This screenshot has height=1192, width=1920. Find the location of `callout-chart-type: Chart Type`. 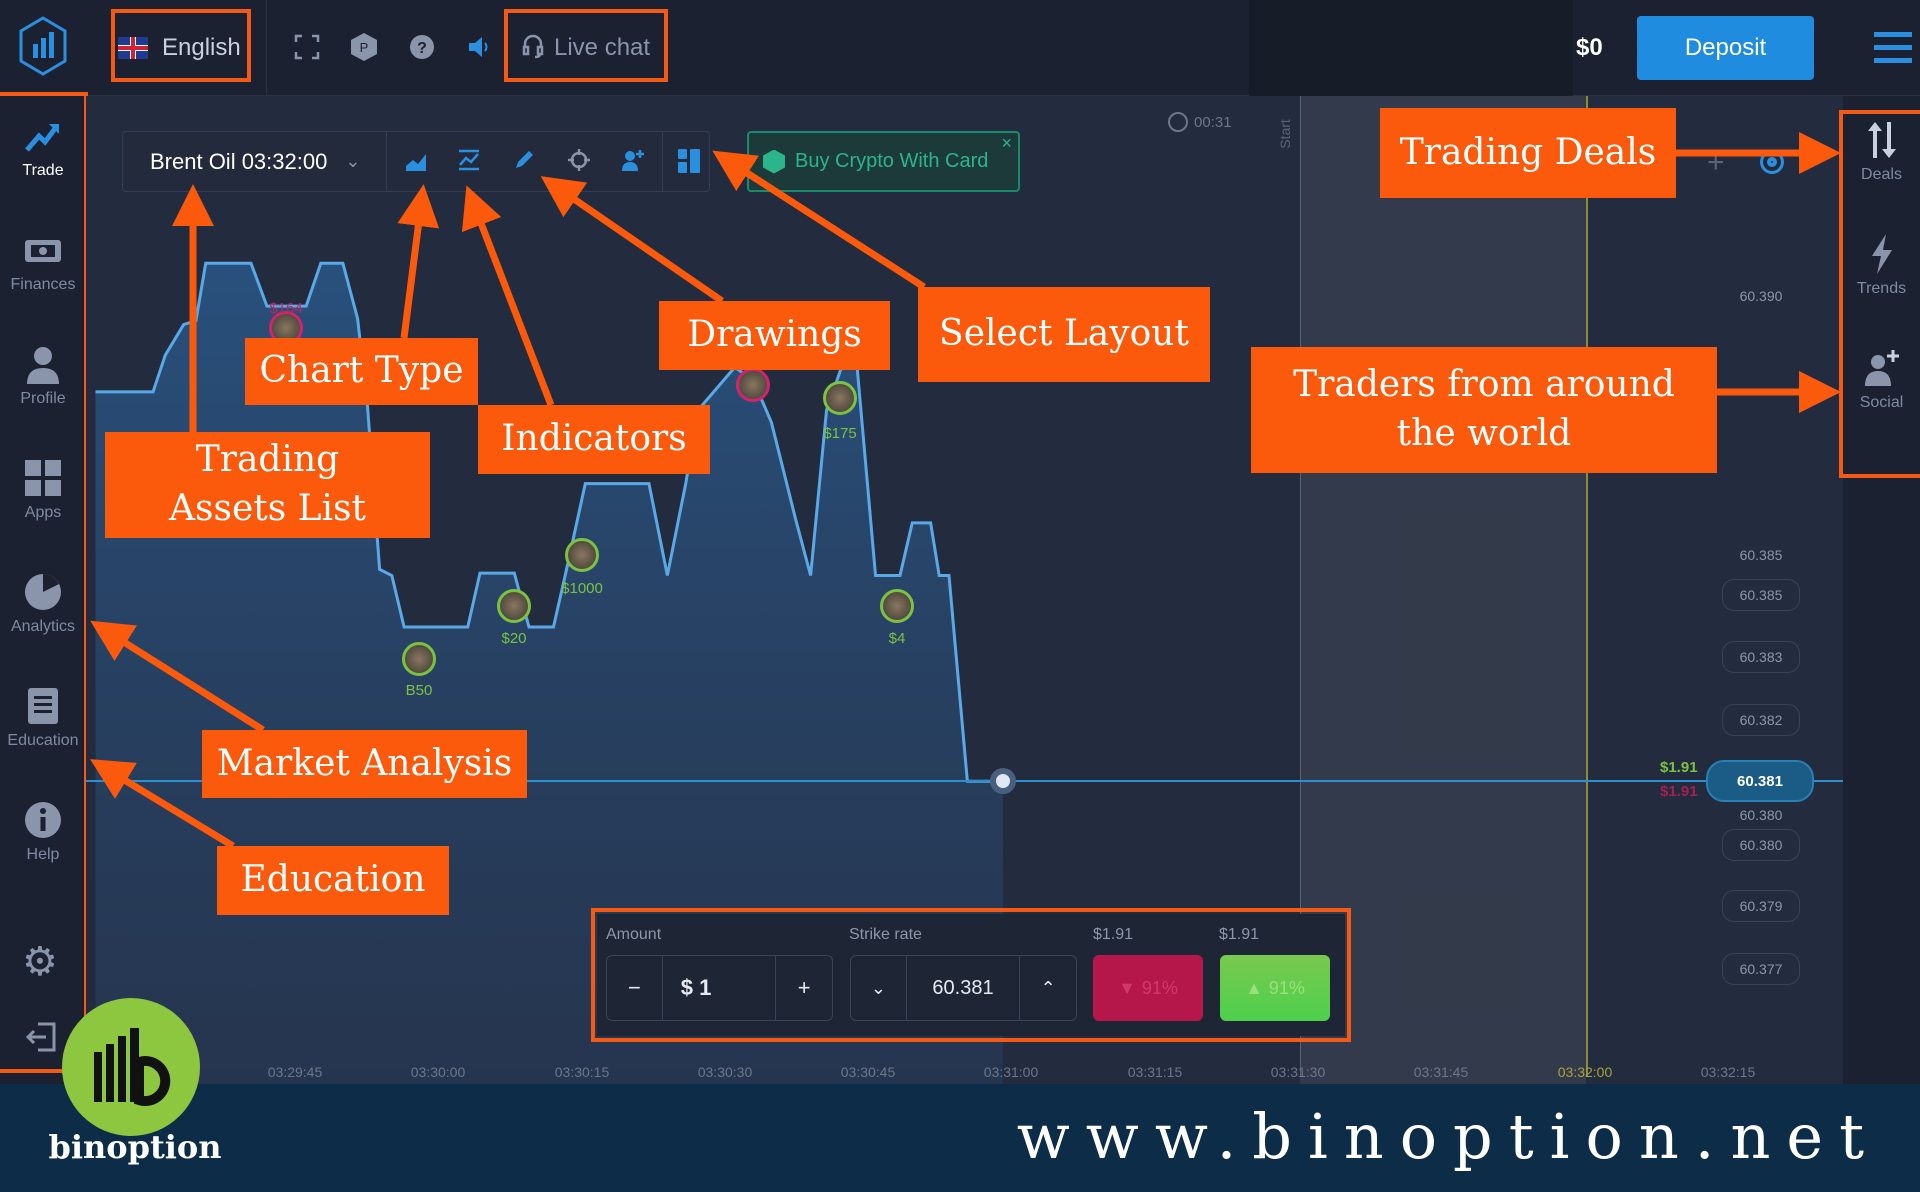

callout-chart-type: Chart Type is located at coordinates (361, 371).